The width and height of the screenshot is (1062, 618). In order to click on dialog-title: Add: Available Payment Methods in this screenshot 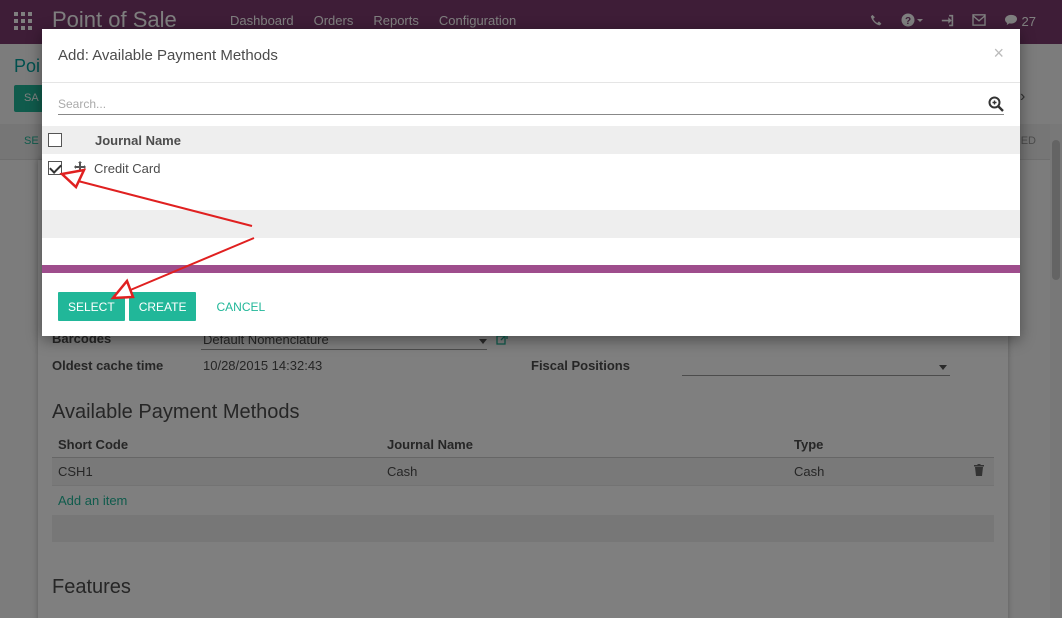, I will do `click(168, 55)`.